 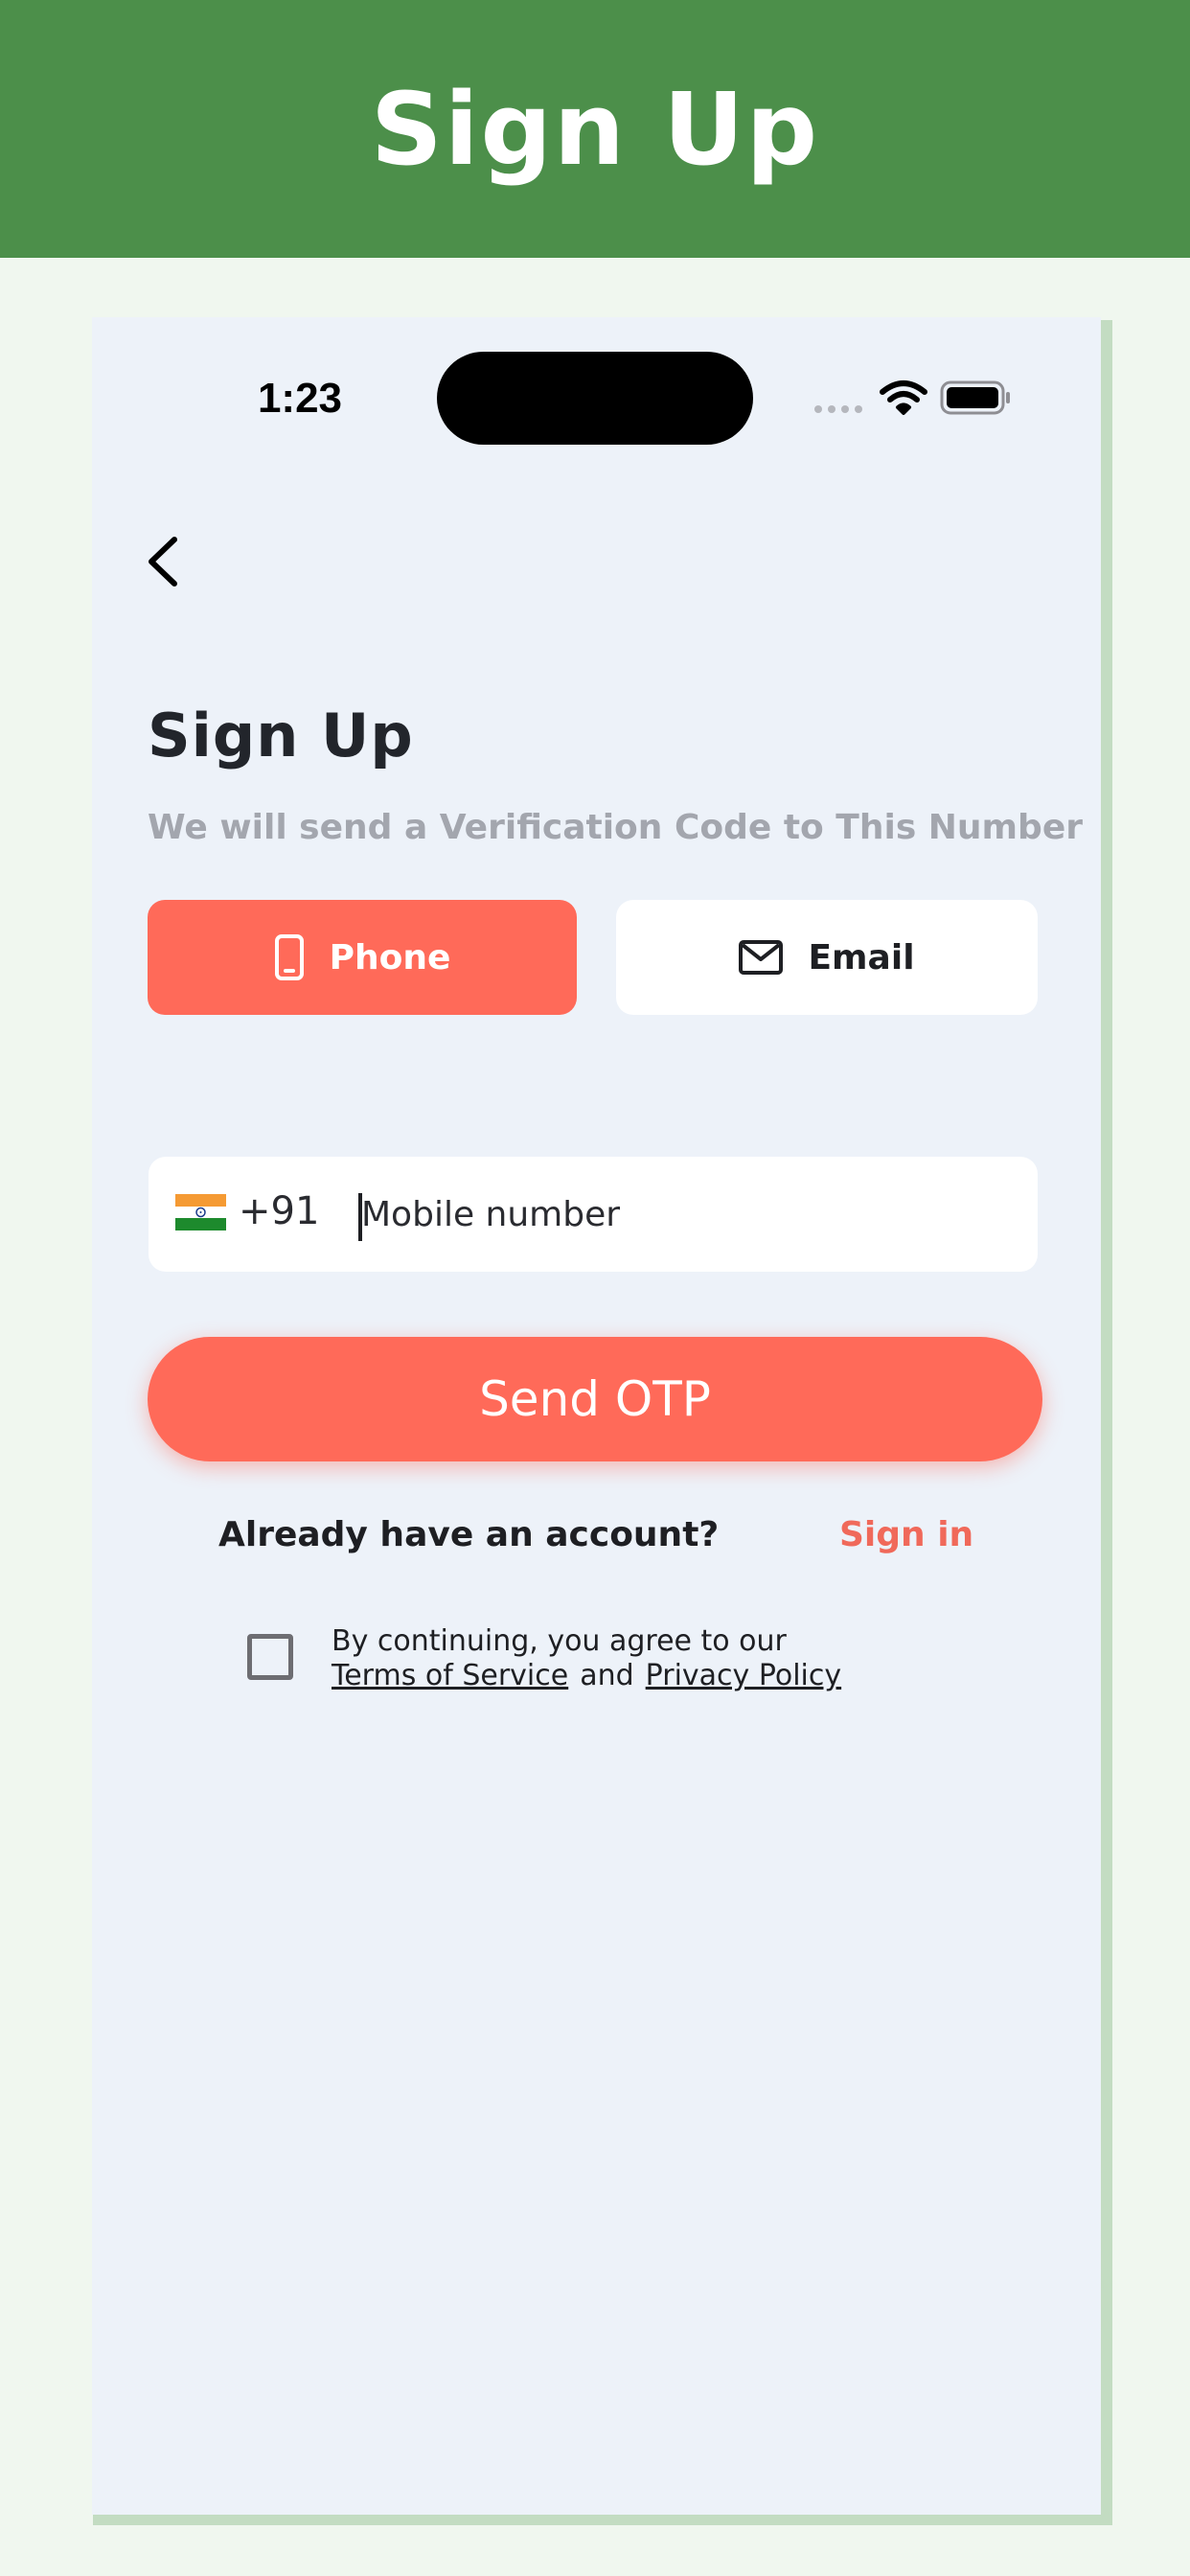 What do you see at coordinates (595, 398) in the screenshot?
I see `dynamic-island` at bounding box center [595, 398].